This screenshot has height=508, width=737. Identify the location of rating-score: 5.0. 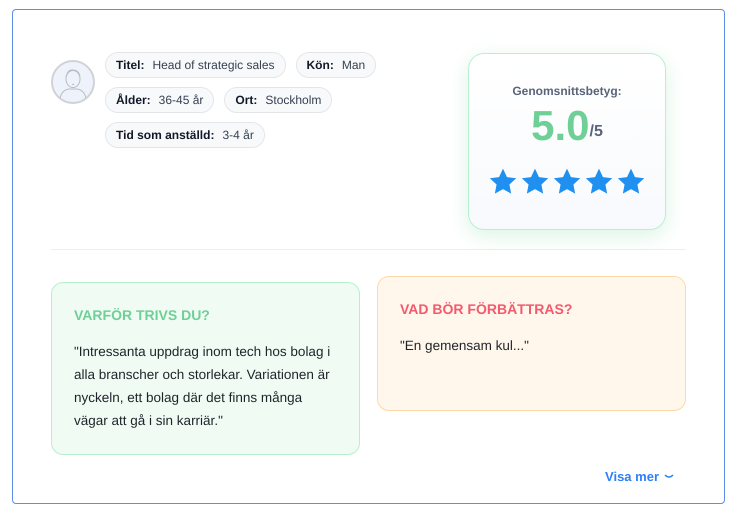
(560, 126).